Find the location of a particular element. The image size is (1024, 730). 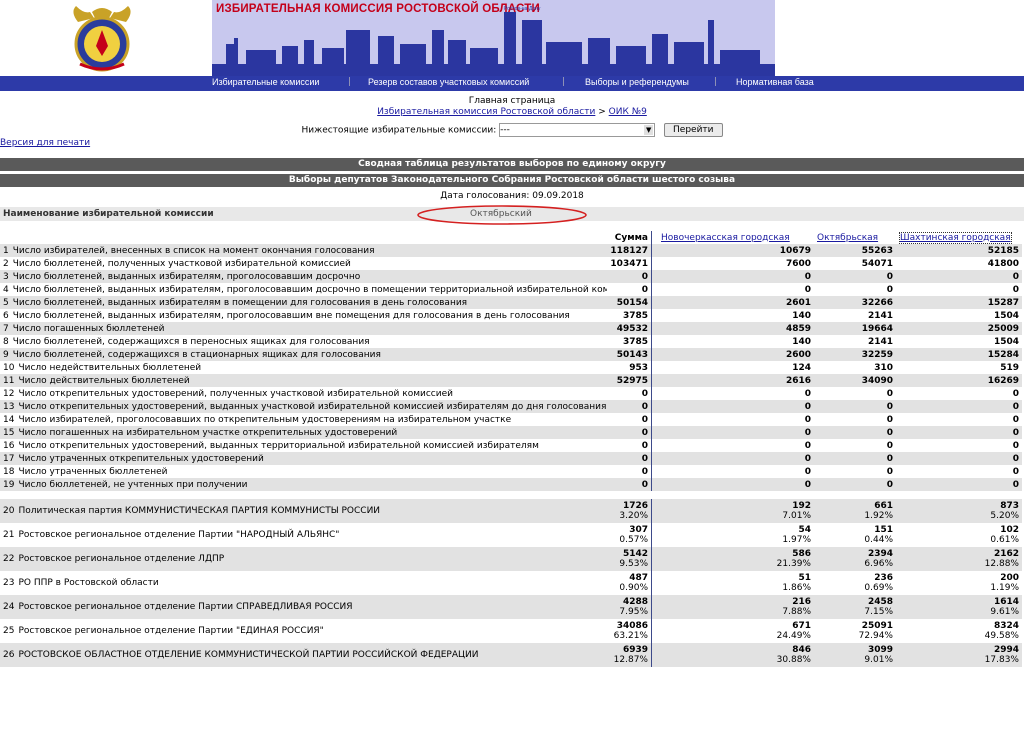

cell-sum: 4288 7.95% is located at coordinates (629, 607).